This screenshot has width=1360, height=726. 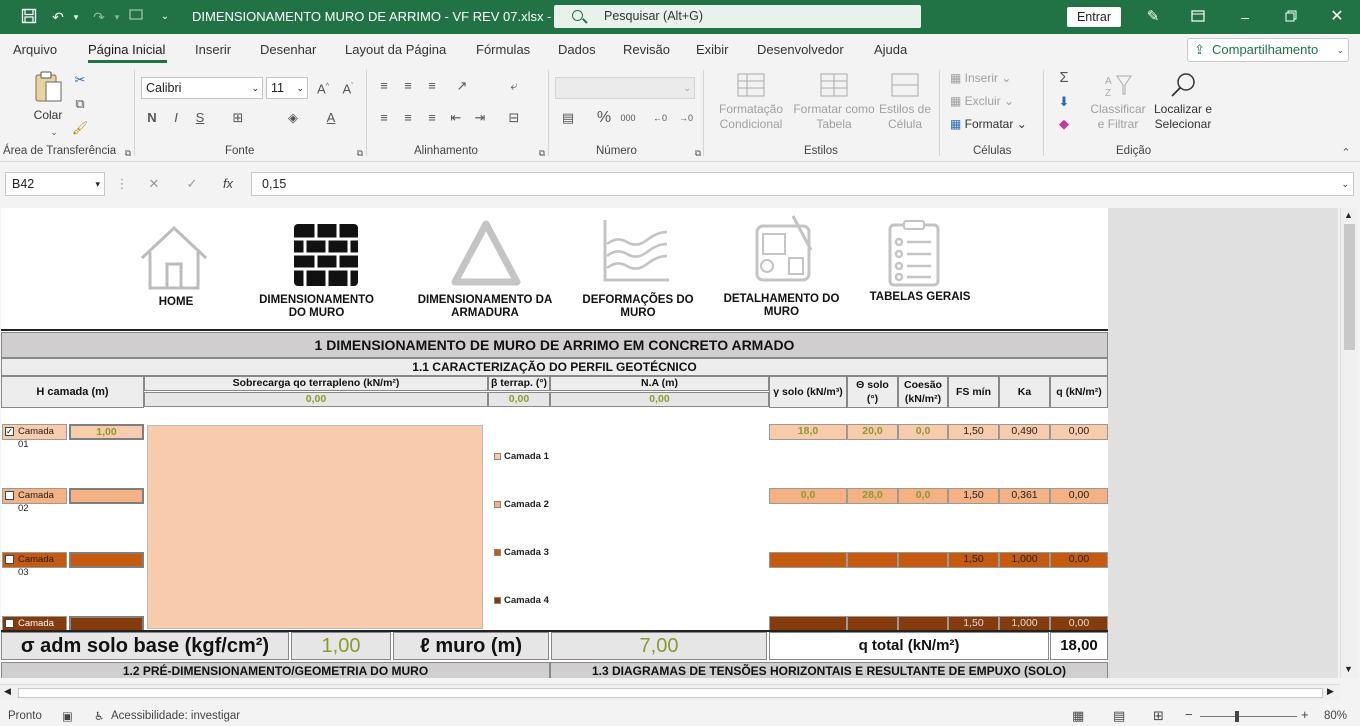 What do you see at coordinates (67, 716) in the screenshot?
I see `macro-record-icon: ▣` at bounding box center [67, 716].